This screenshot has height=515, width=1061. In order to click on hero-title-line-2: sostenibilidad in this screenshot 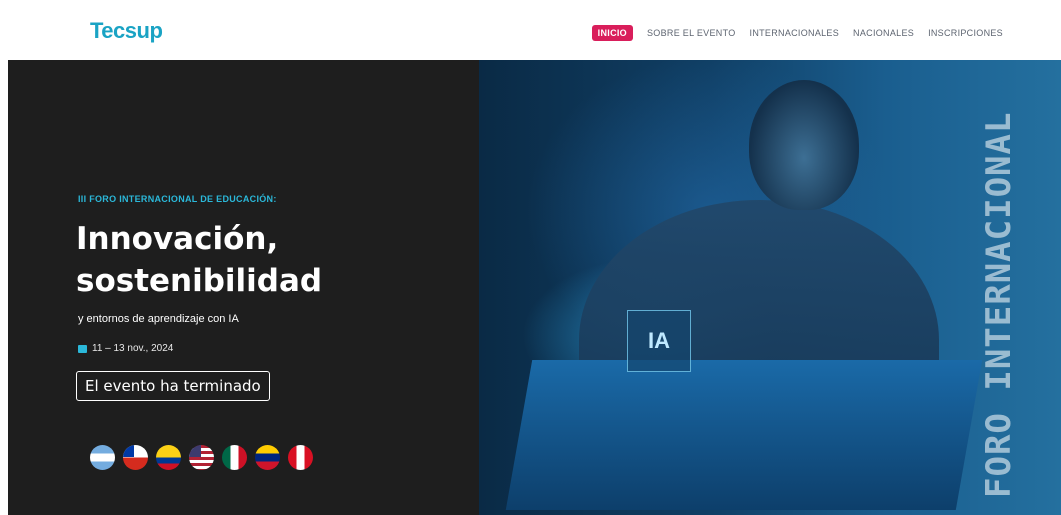, I will do `click(199, 281)`.